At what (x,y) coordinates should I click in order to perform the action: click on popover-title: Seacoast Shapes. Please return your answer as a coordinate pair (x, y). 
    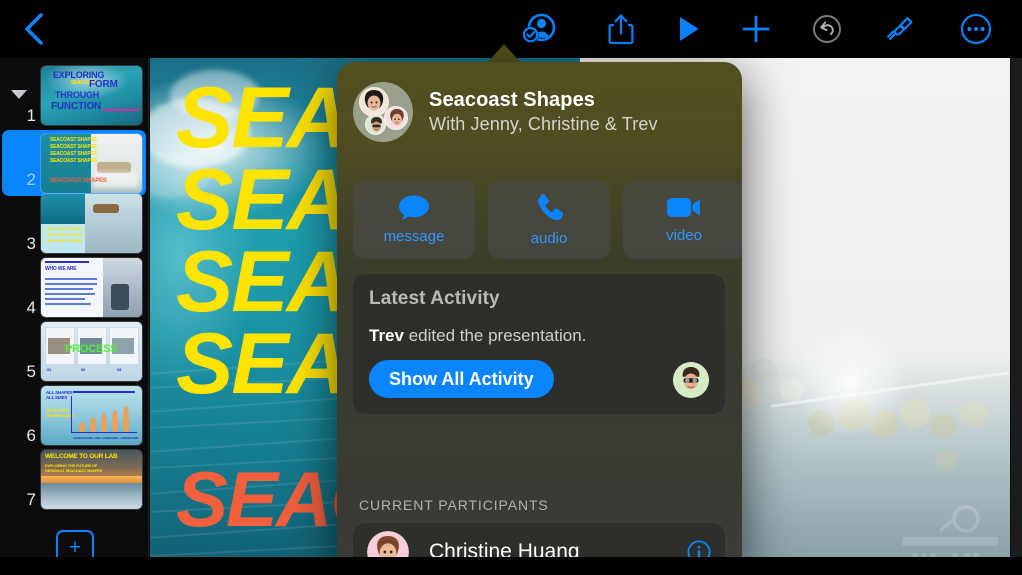
    Looking at the image, I should click on (512, 100).